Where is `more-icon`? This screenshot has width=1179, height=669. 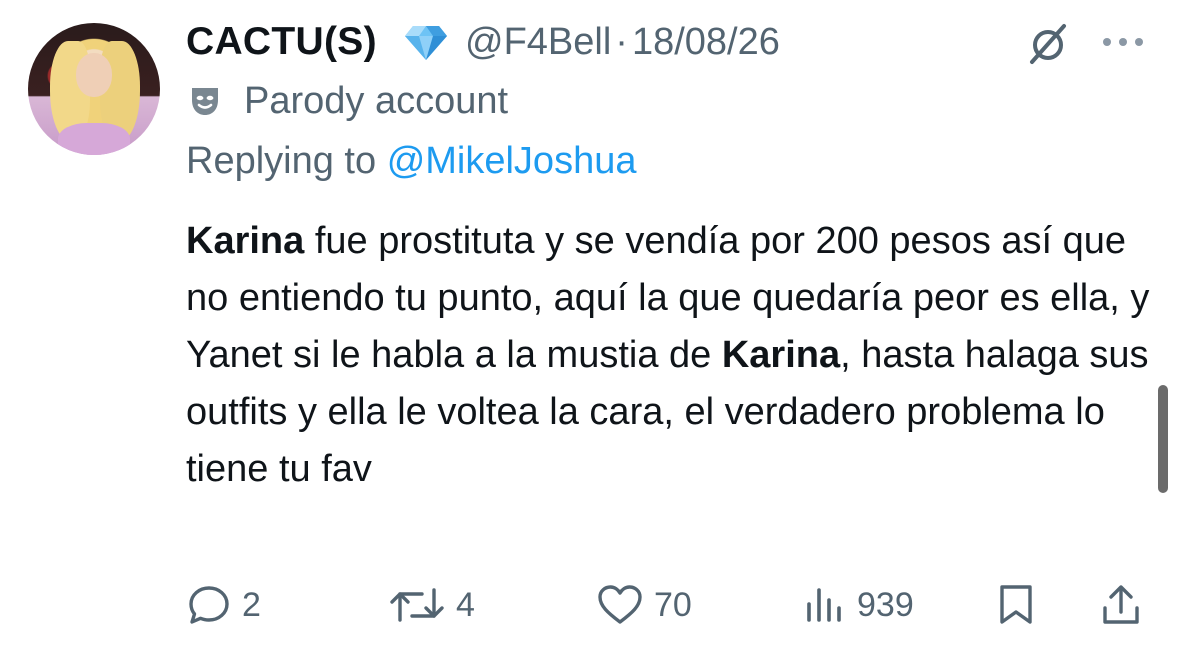
more-icon is located at coordinates (1123, 42).